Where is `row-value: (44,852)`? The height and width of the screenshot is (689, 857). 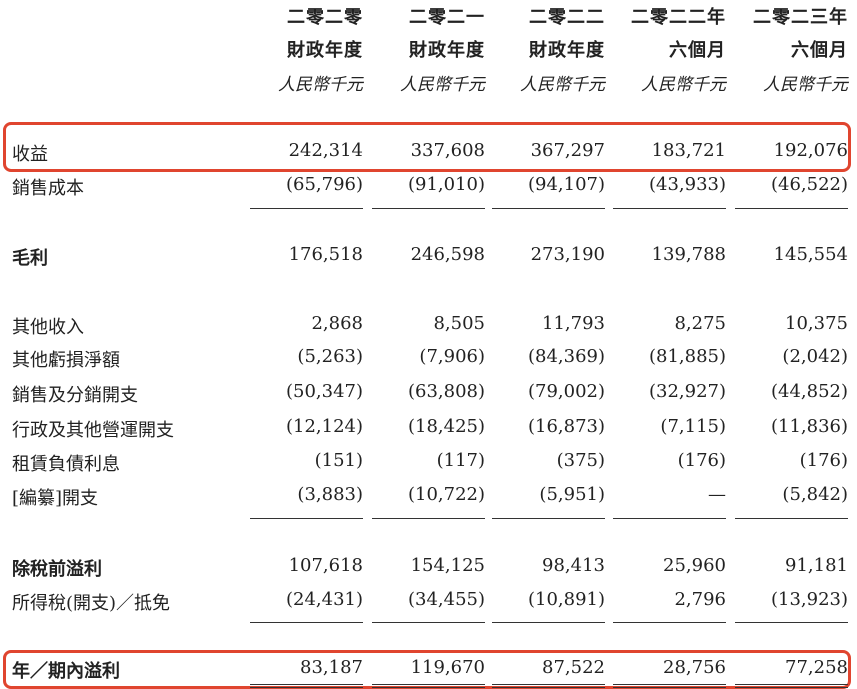 row-value: (44,852) is located at coordinates (809, 391).